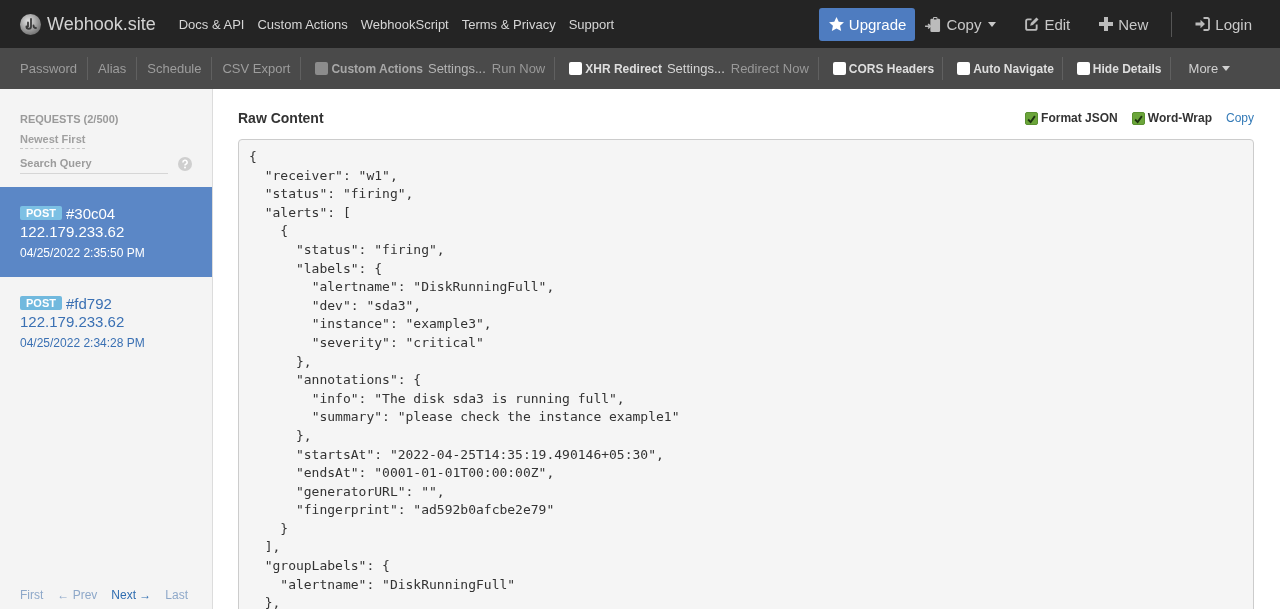 This screenshot has height=609, width=1280. I want to click on edit-icon, so click(1032, 24).